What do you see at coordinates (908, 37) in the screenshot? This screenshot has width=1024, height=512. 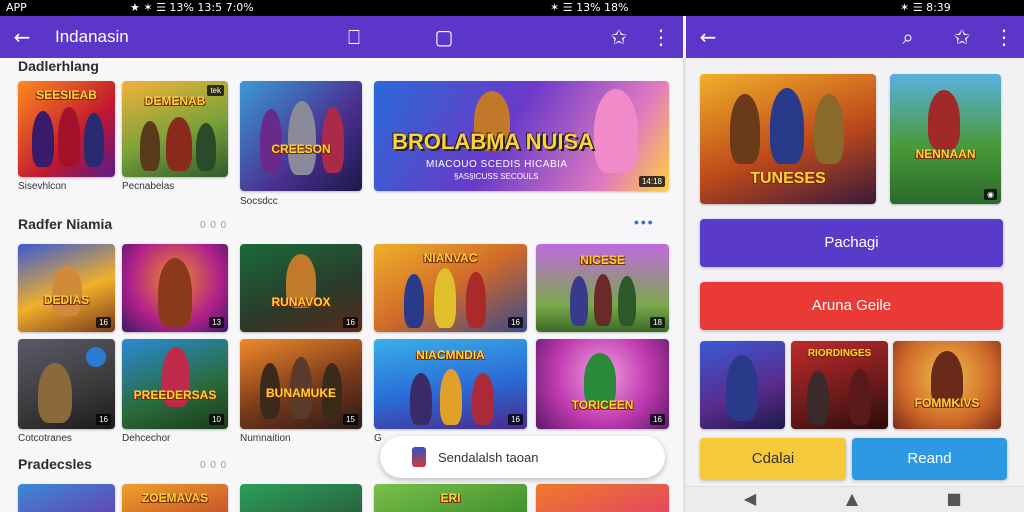 I see `search-icon: ⌕` at bounding box center [908, 37].